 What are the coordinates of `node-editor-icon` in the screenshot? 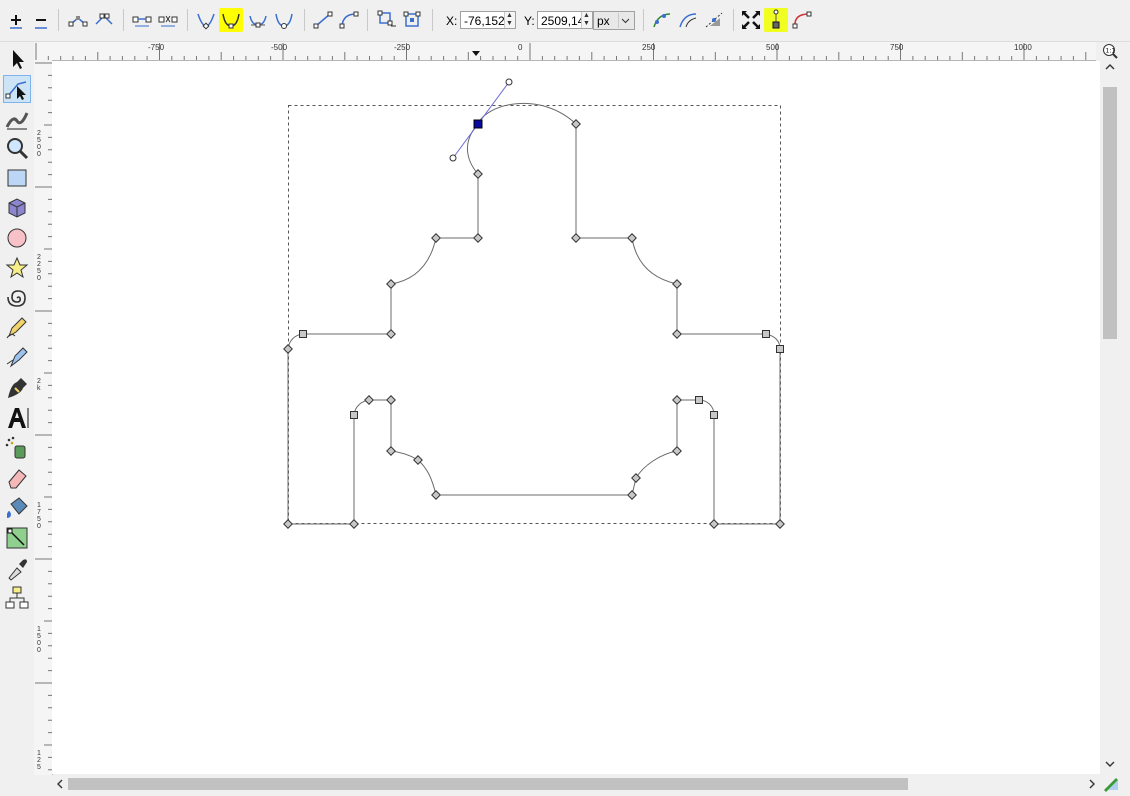 It's located at (16, 90).